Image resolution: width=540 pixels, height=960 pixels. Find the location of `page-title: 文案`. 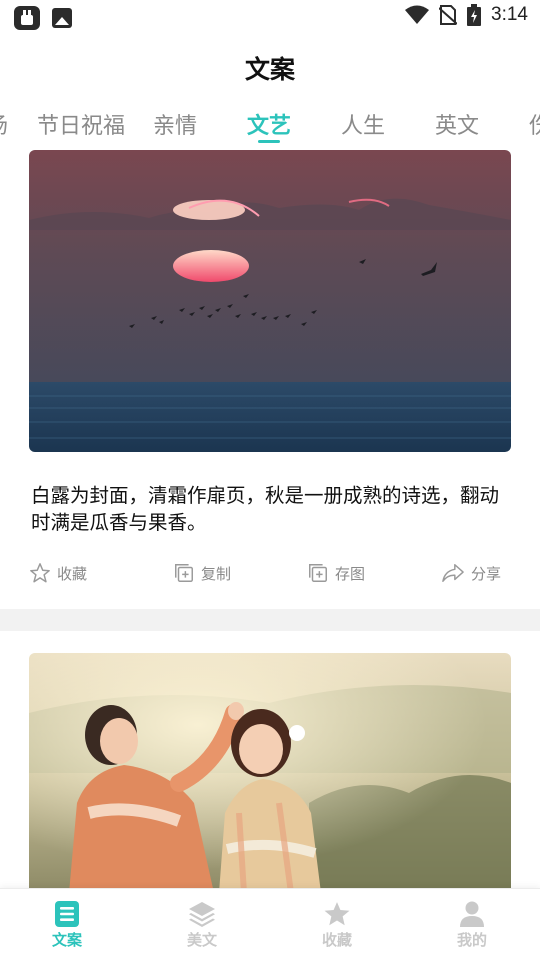

page-title: 文案 is located at coordinates (269, 69).